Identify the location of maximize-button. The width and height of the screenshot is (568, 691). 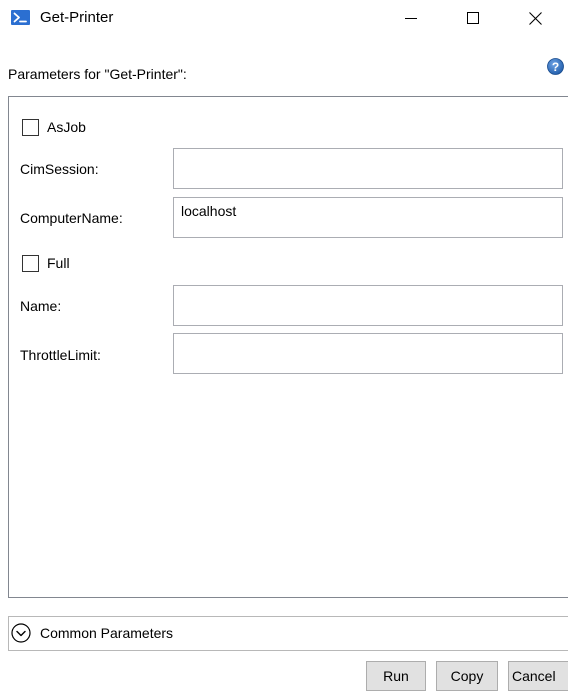
(473, 18).